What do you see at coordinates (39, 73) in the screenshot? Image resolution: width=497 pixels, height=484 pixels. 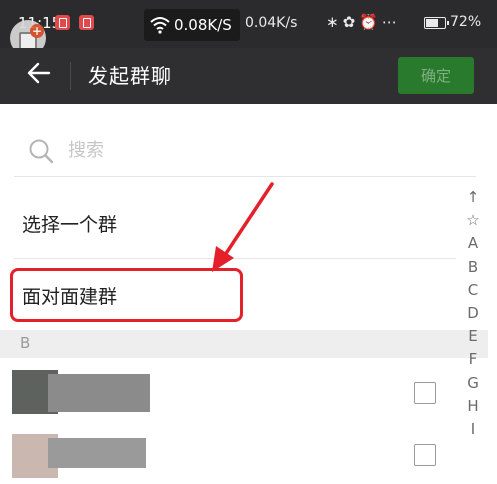 I see `back-arrow-icon` at bounding box center [39, 73].